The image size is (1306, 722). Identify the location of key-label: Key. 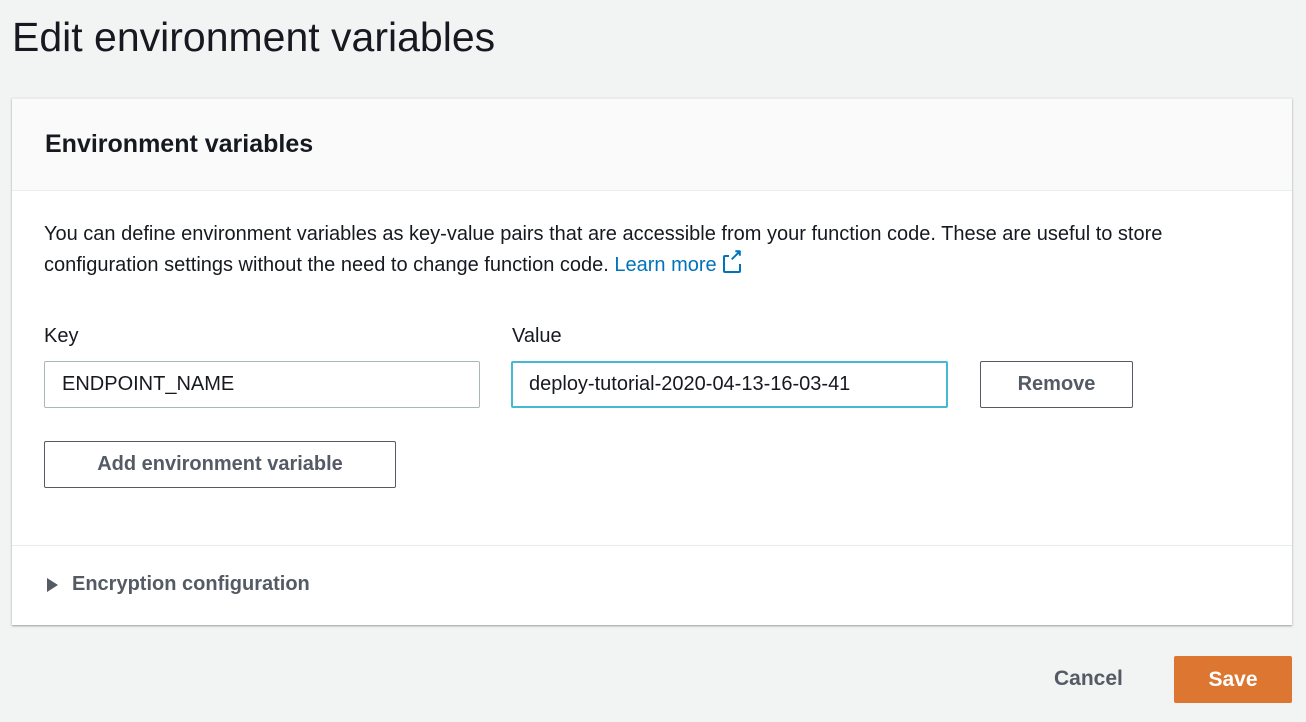
(61, 336).